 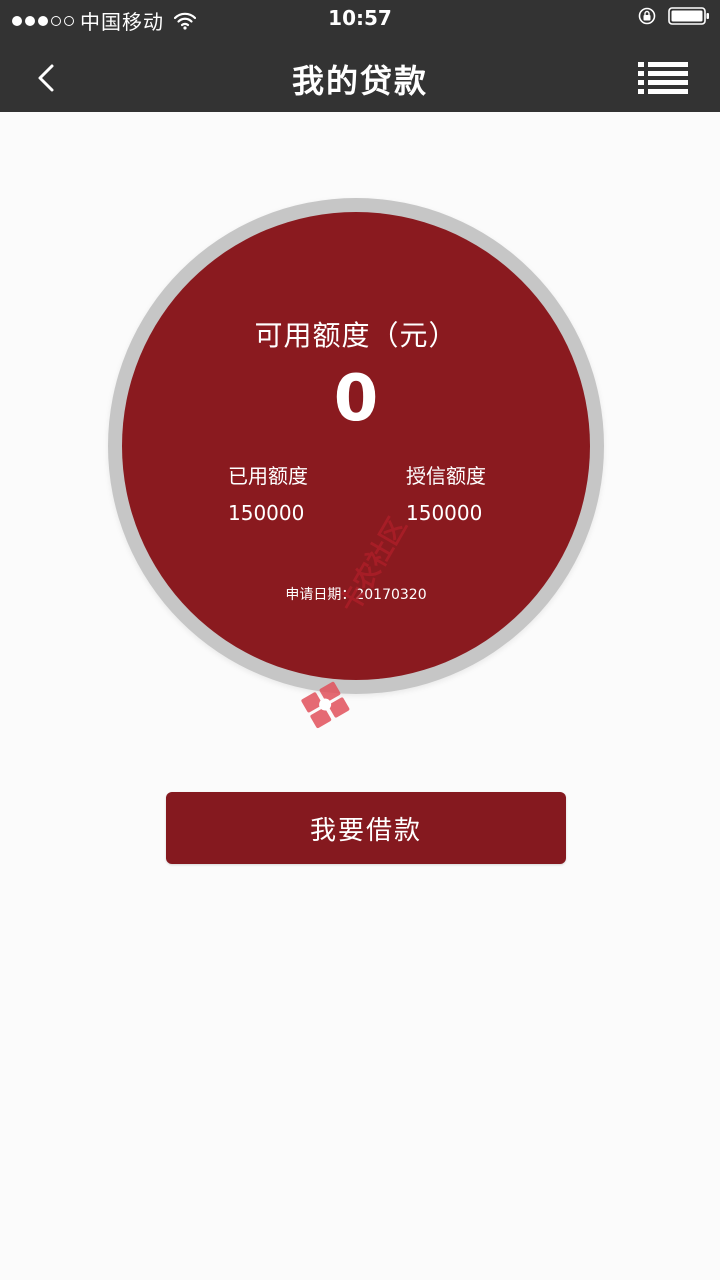 What do you see at coordinates (268, 492) in the screenshot?
I see `used-limit-block: 已用额度 150000` at bounding box center [268, 492].